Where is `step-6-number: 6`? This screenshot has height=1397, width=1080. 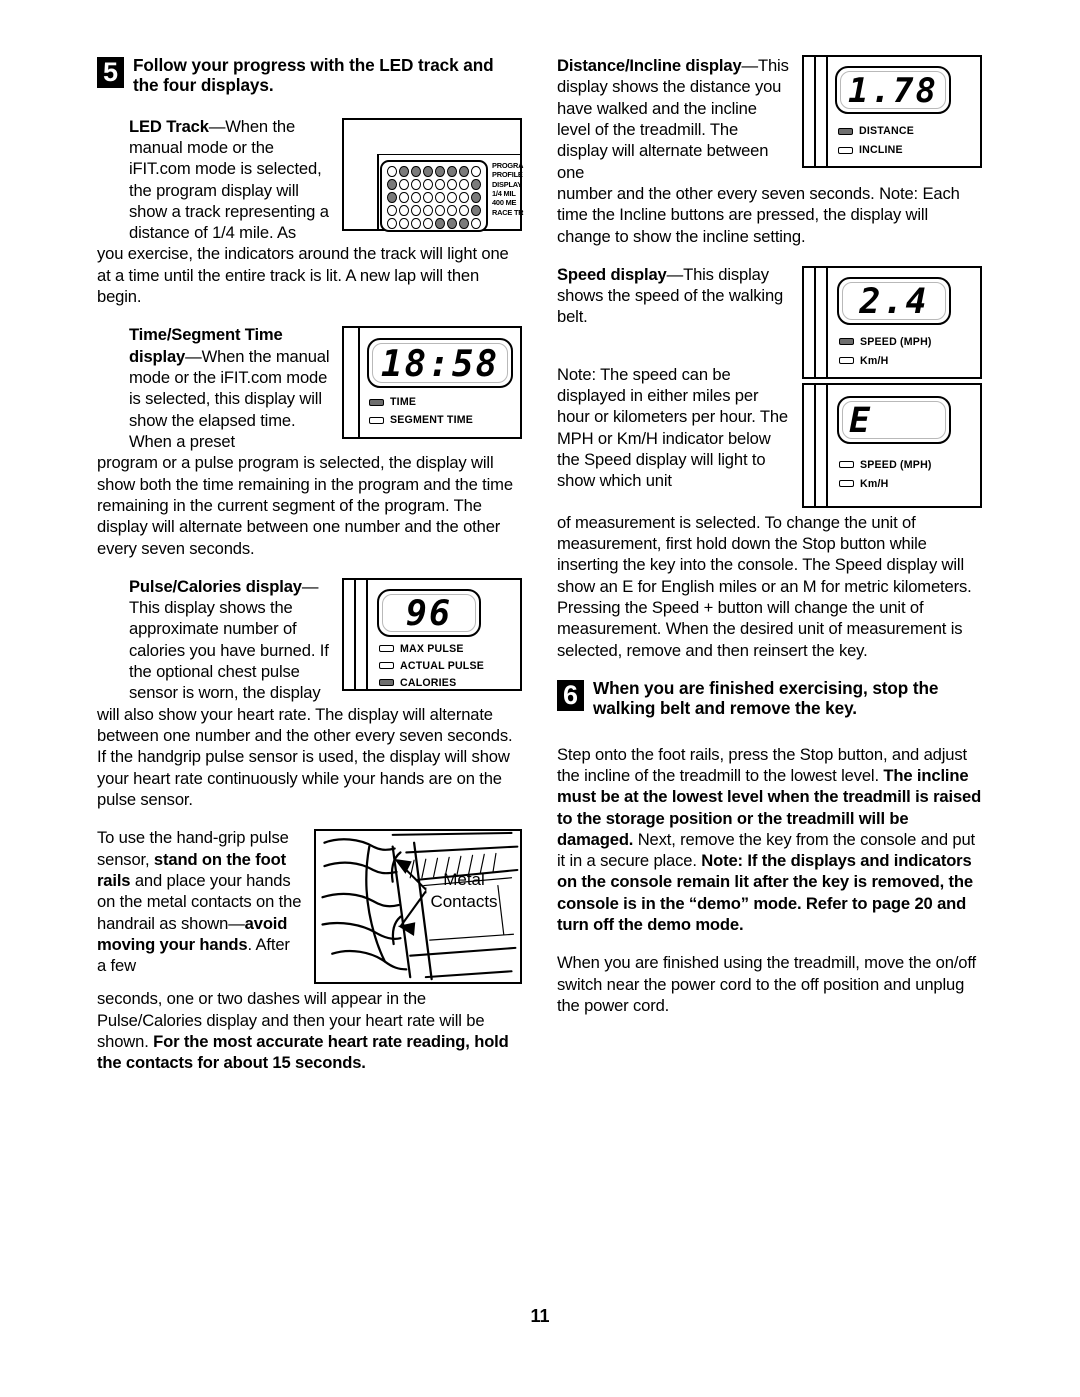
step-6-number: 6 is located at coordinates (570, 695).